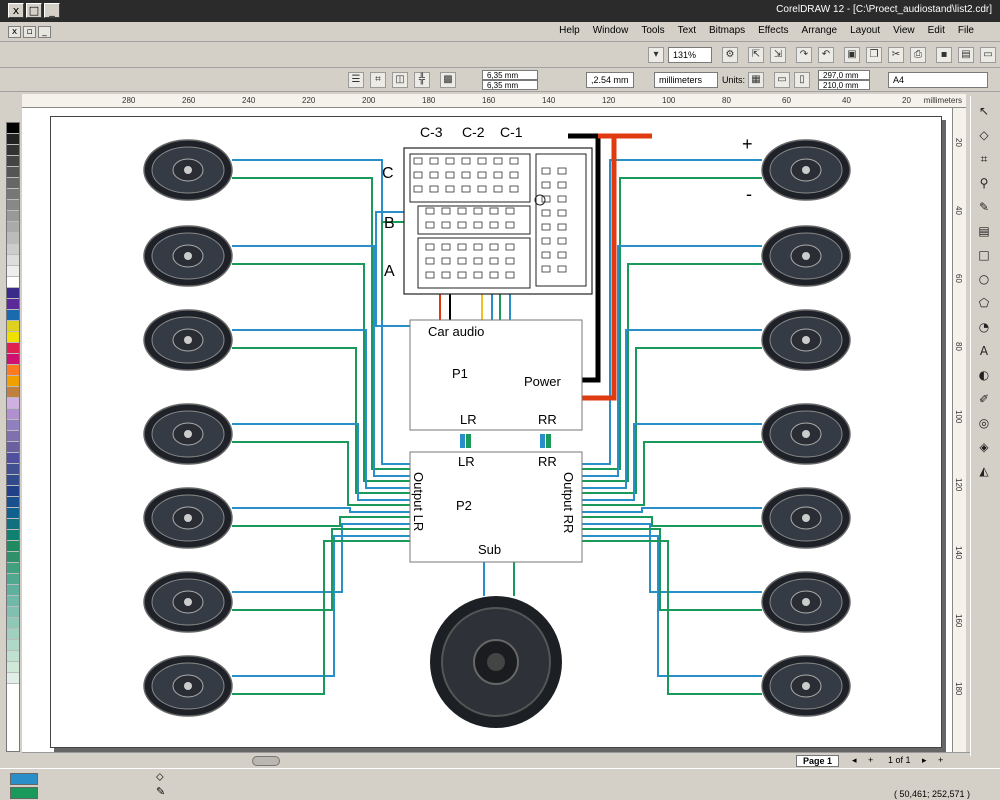 The height and width of the screenshot is (800, 1000). What do you see at coordinates (844, 85) in the screenshot?
I see `page-height-field: 210,0 mm` at bounding box center [844, 85].